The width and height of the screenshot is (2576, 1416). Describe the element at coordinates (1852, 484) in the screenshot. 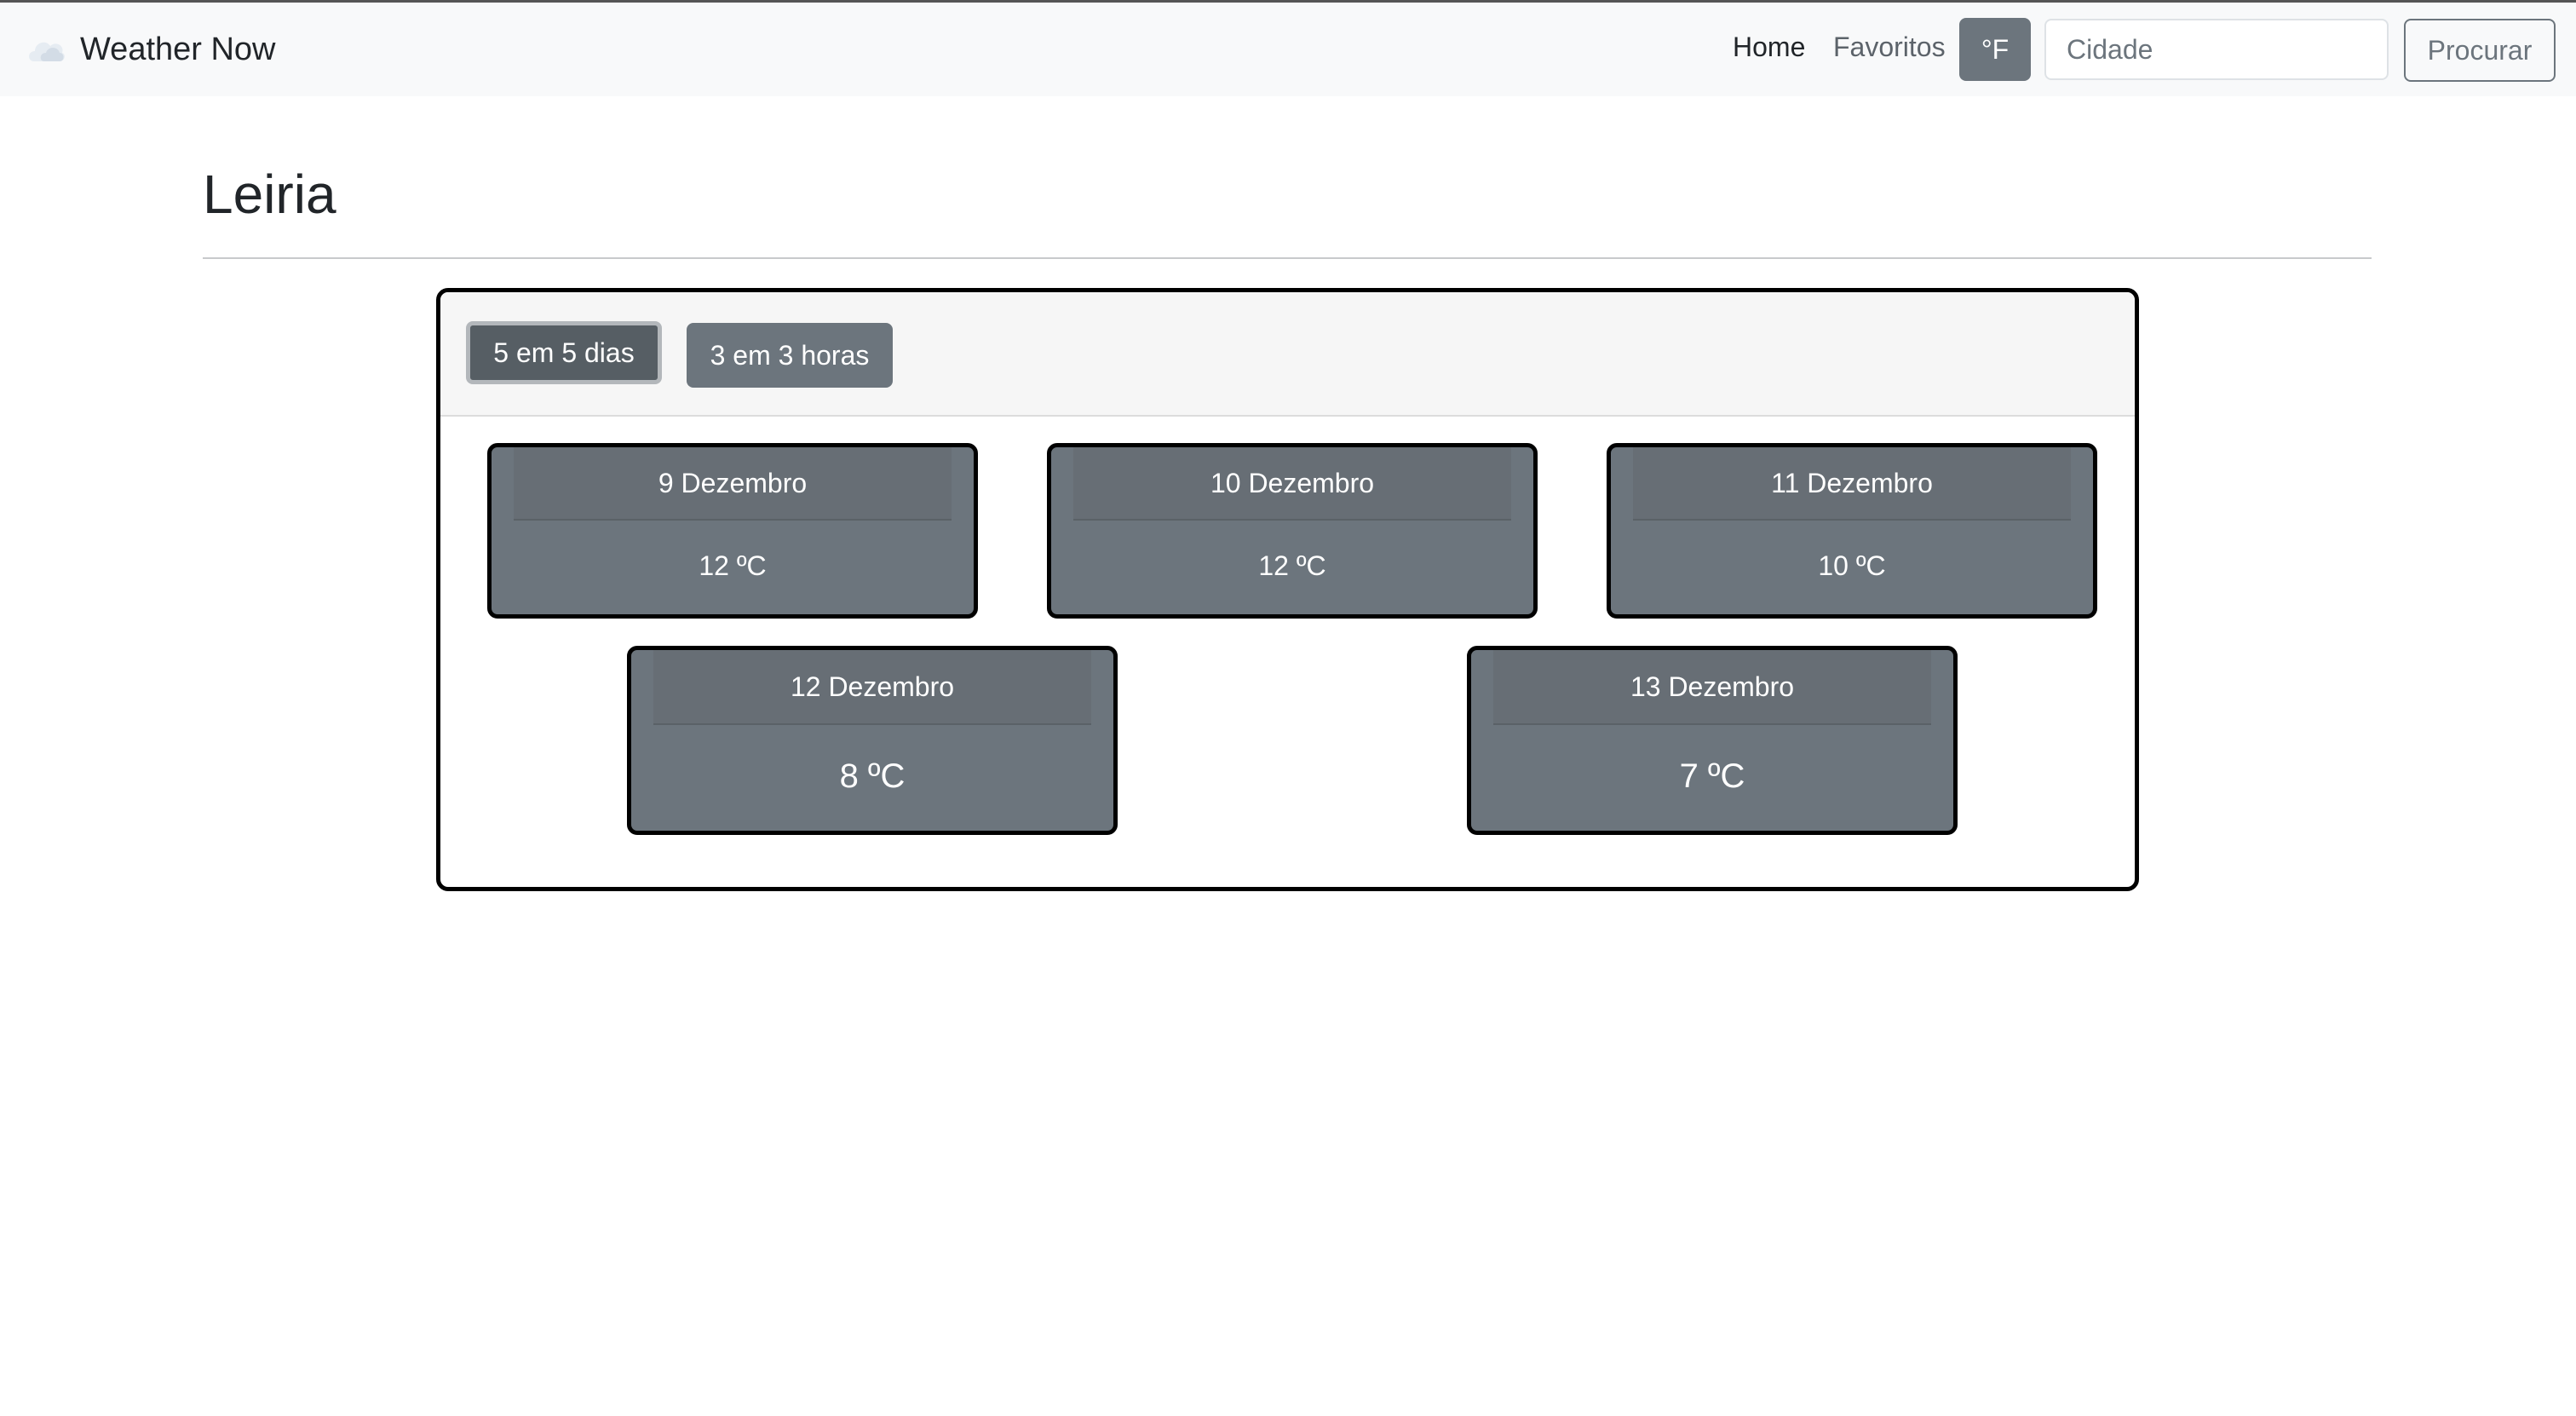

I see `day-card-date: 11 Dezembro` at that location.